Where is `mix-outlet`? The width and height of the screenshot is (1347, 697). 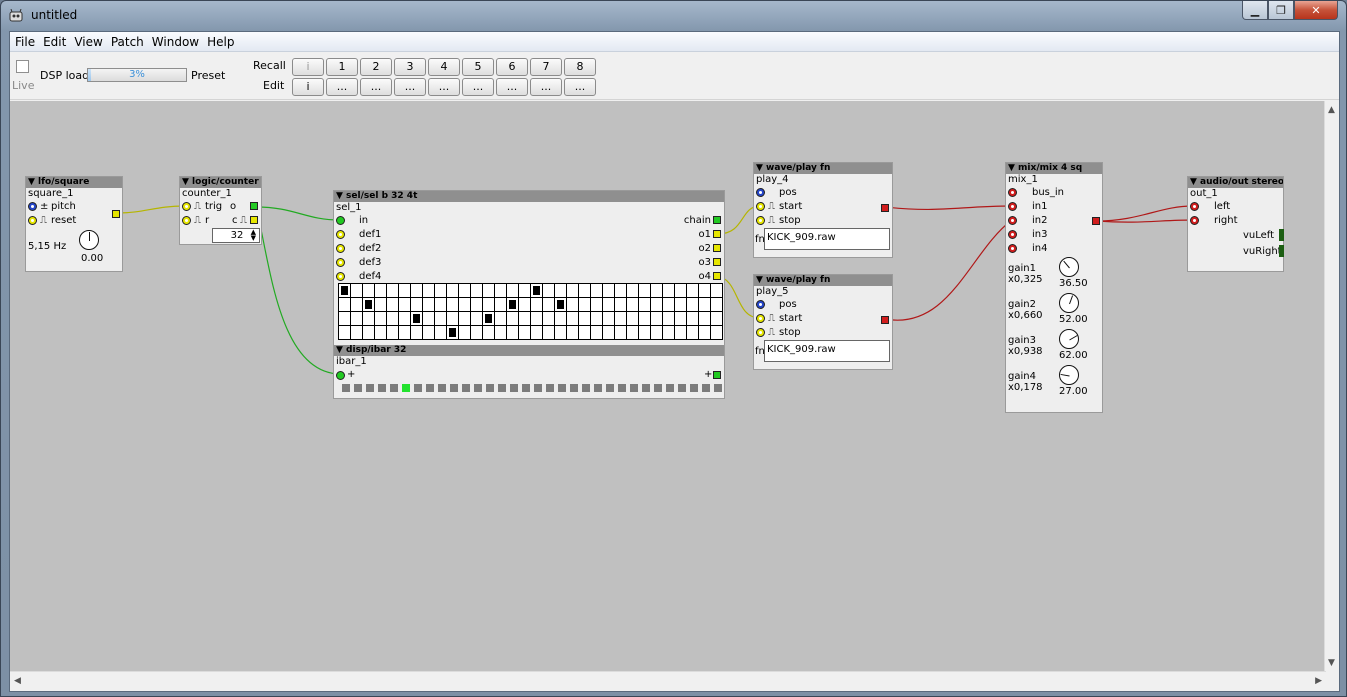
mix-outlet is located at coordinates (1096, 221).